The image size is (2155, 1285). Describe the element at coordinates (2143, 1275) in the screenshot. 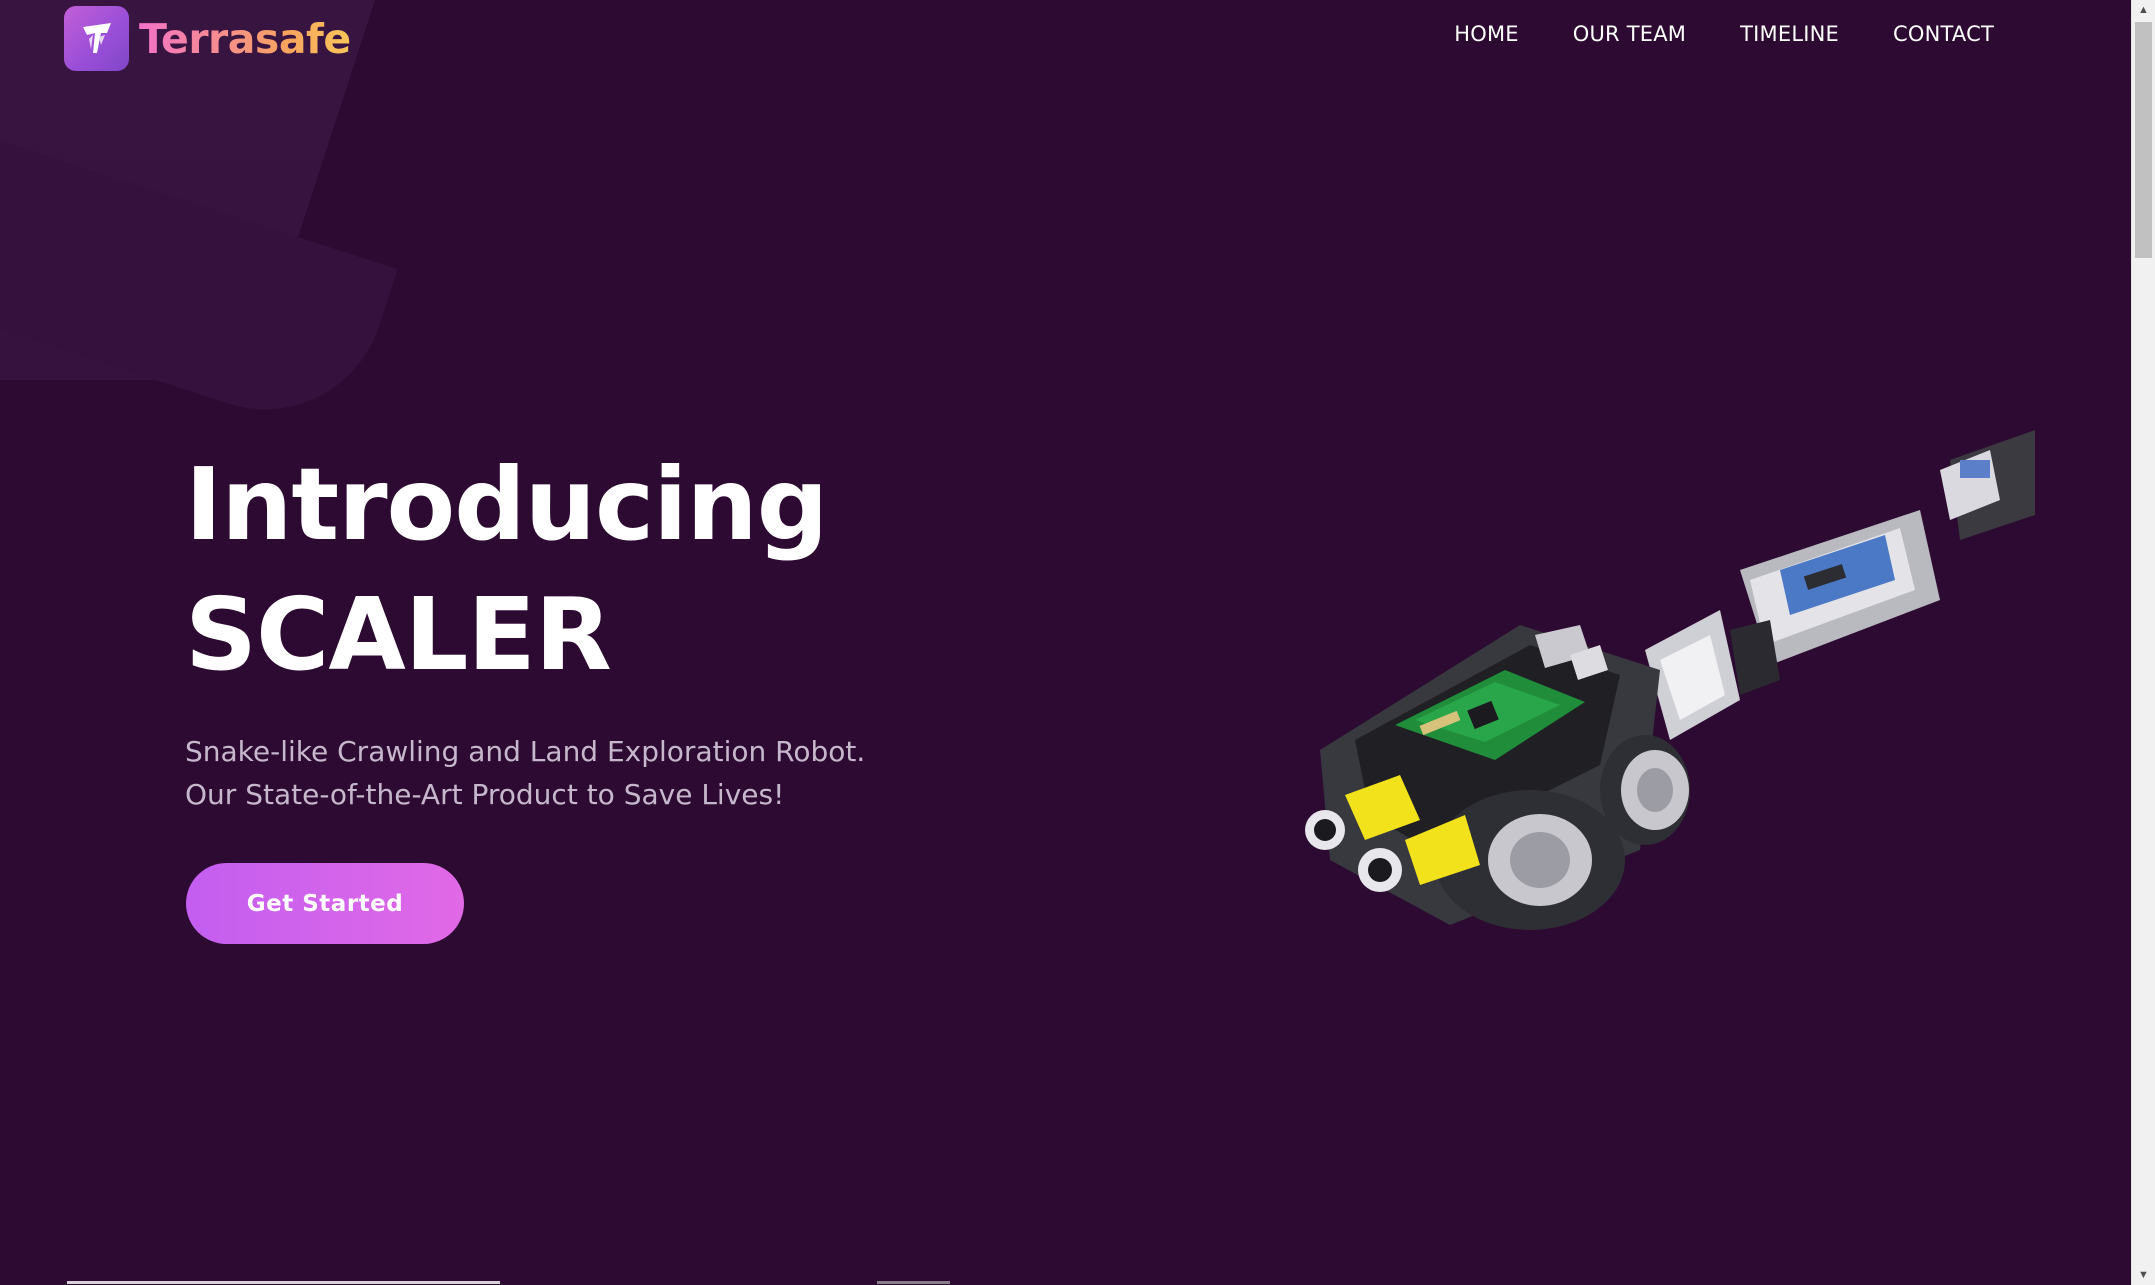

I see `scroll-down-arrow-icon: ▼` at that location.